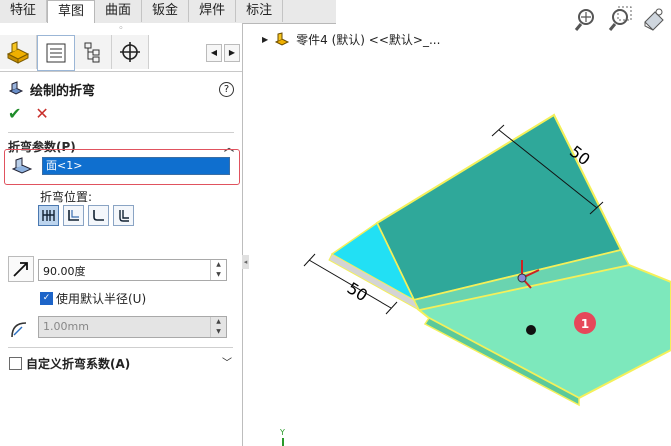  What do you see at coordinates (101, 299) in the screenshot?
I see `default-radius-label: 使用默认半径(U)` at bounding box center [101, 299].